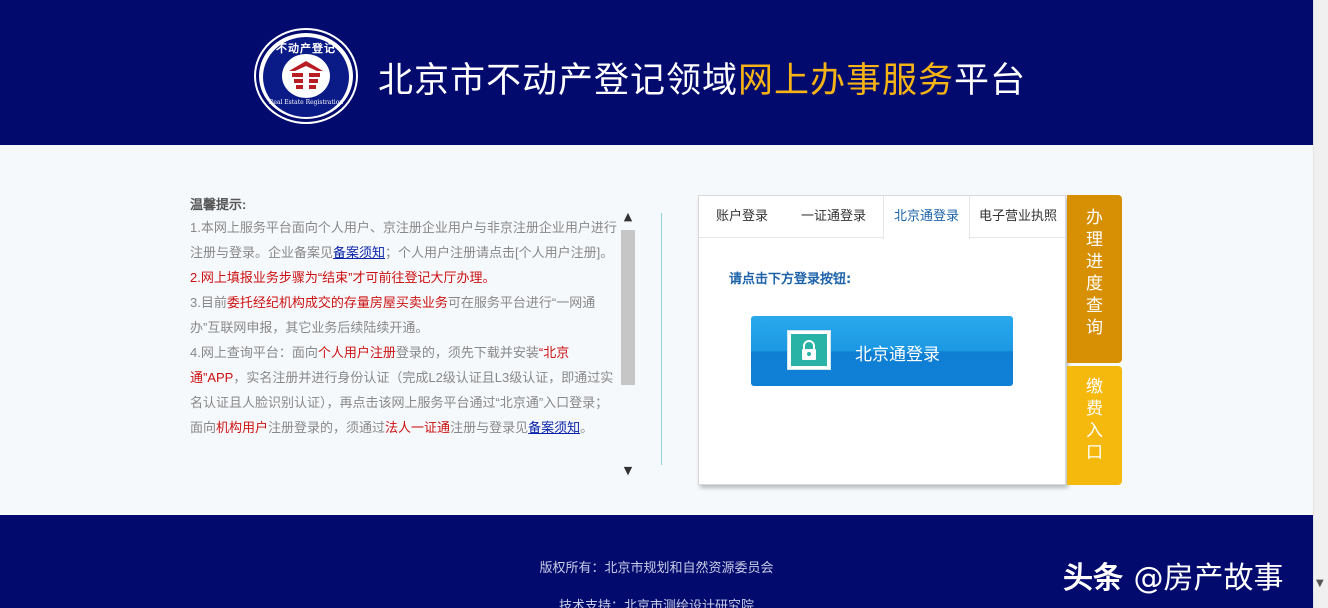  I want to click on building-emblem-icon, so click(306, 76).